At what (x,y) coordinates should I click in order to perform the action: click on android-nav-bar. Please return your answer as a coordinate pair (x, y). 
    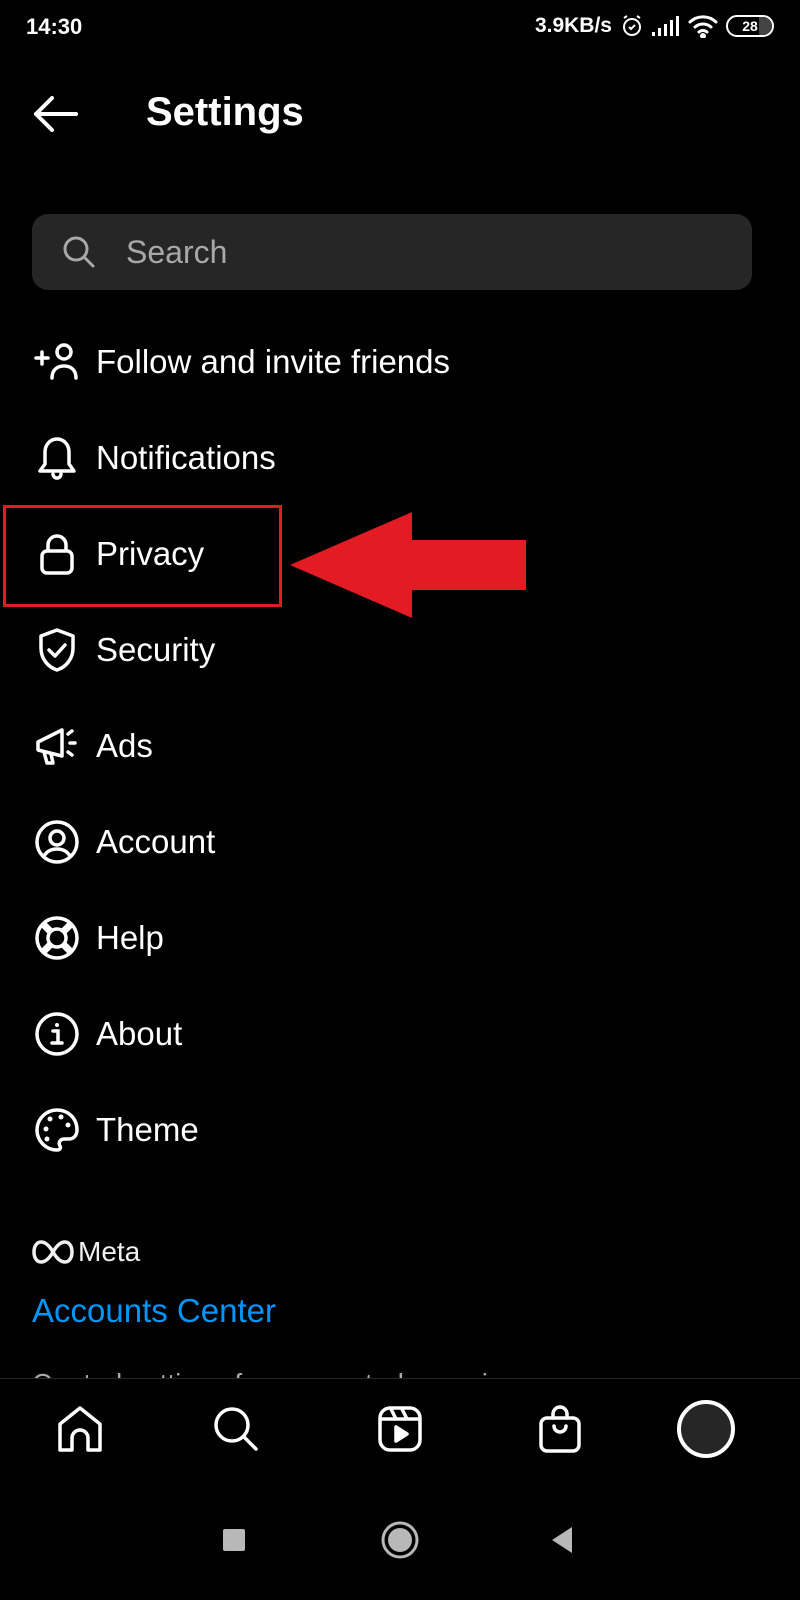
    Looking at the image, I should click on (400, 1540).